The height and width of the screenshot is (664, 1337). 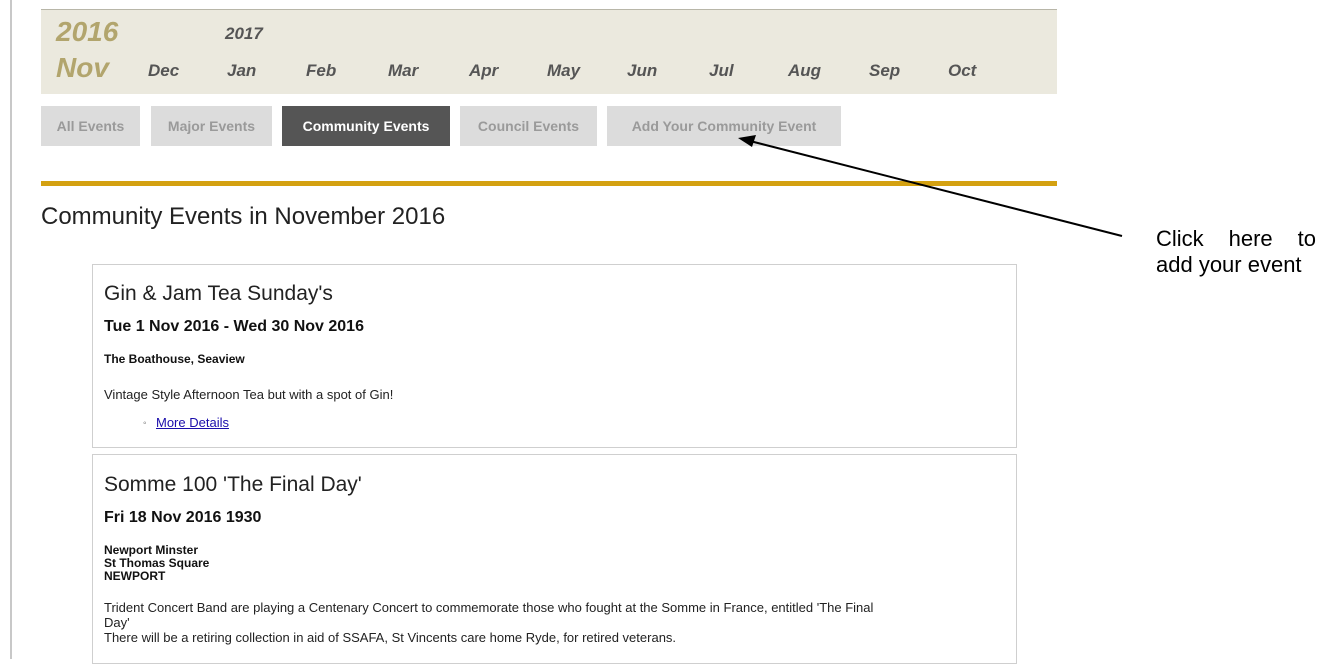 What do you see at coordinates (549, 51) in the screenshot?
I see `month-navigation-bar` at bounding box center [549, 51].